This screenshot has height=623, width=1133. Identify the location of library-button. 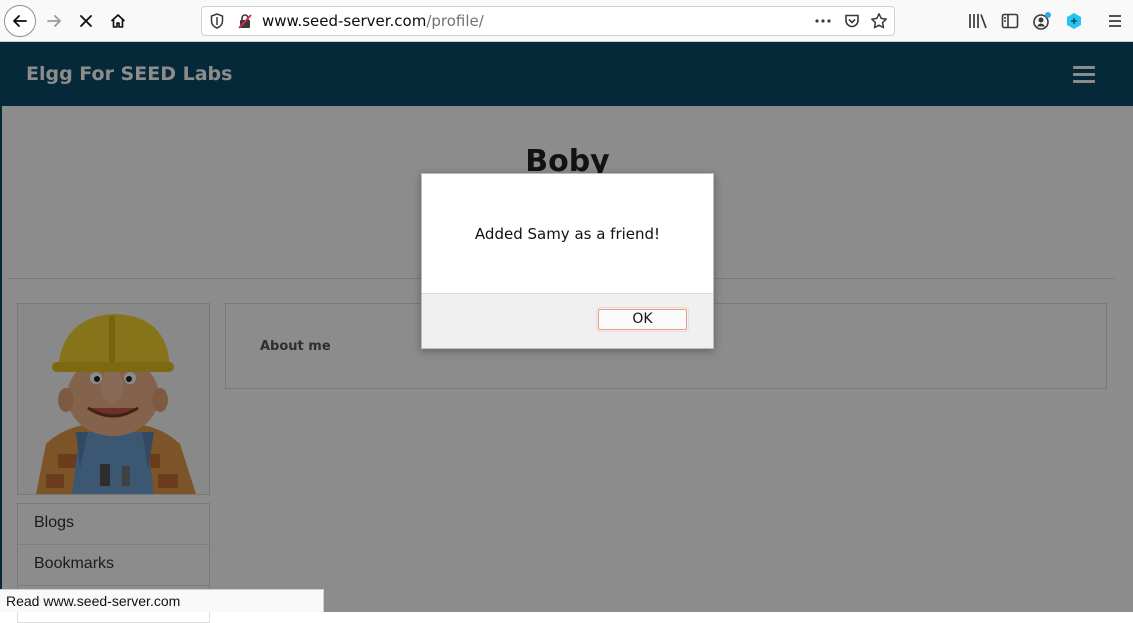
(978, 21).